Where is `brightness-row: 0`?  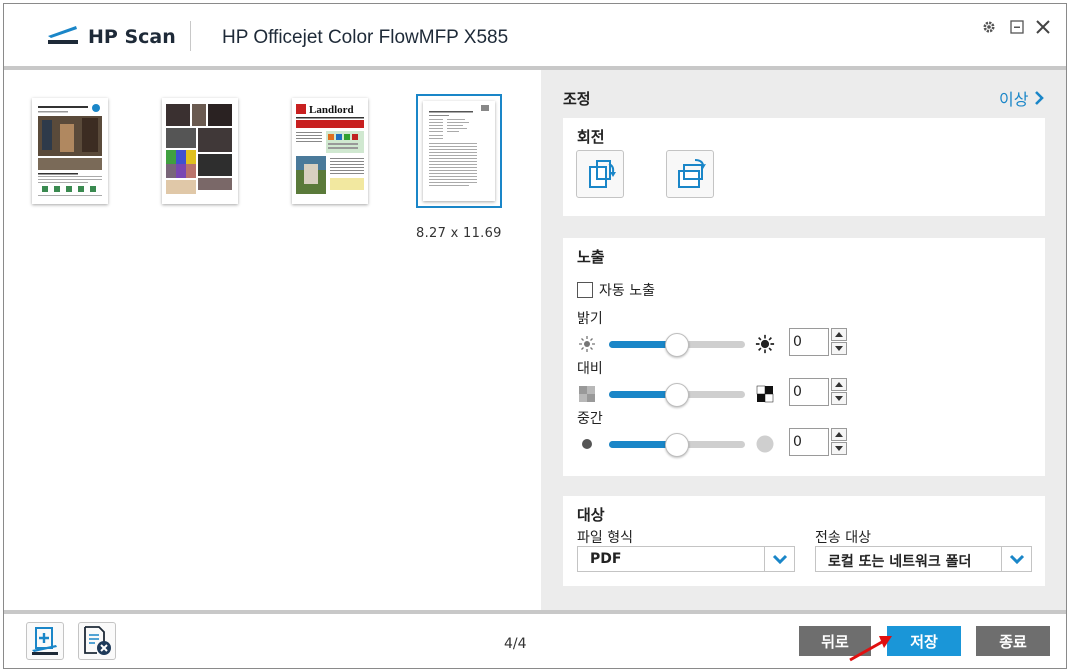
brightness-row: 0 is located at coordinates (712, 342).